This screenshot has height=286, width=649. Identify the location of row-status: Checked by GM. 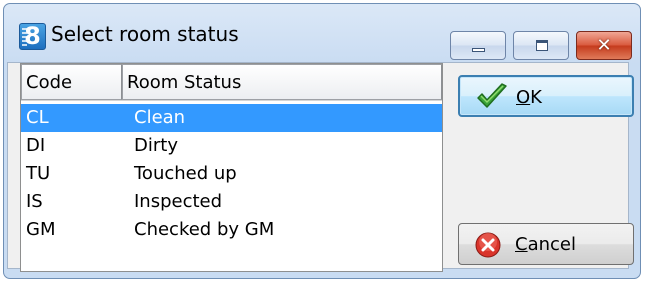
(204, 229).